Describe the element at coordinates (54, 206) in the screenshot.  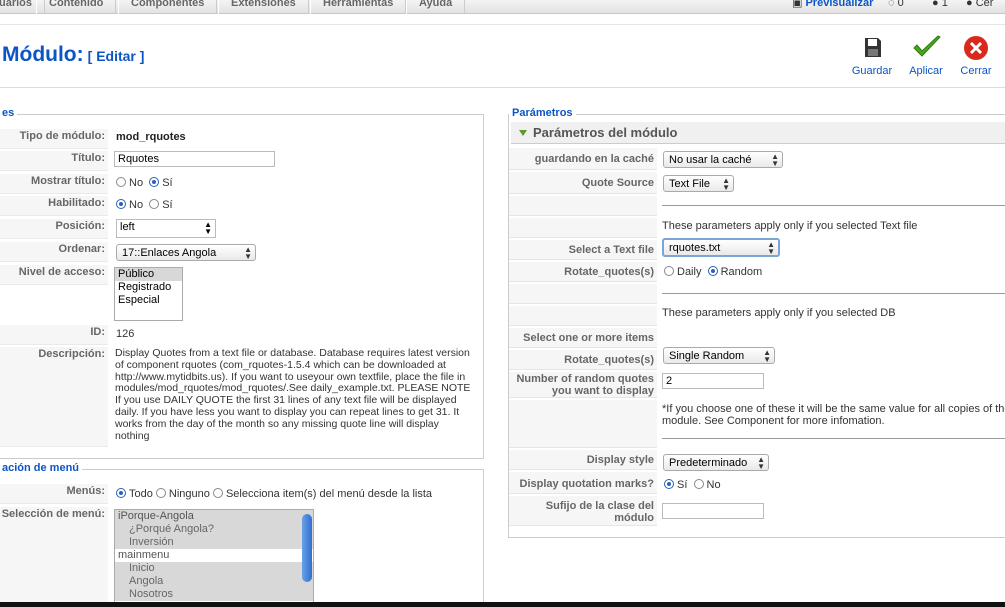
I see `enabled-label: Habilitado:` at that location.